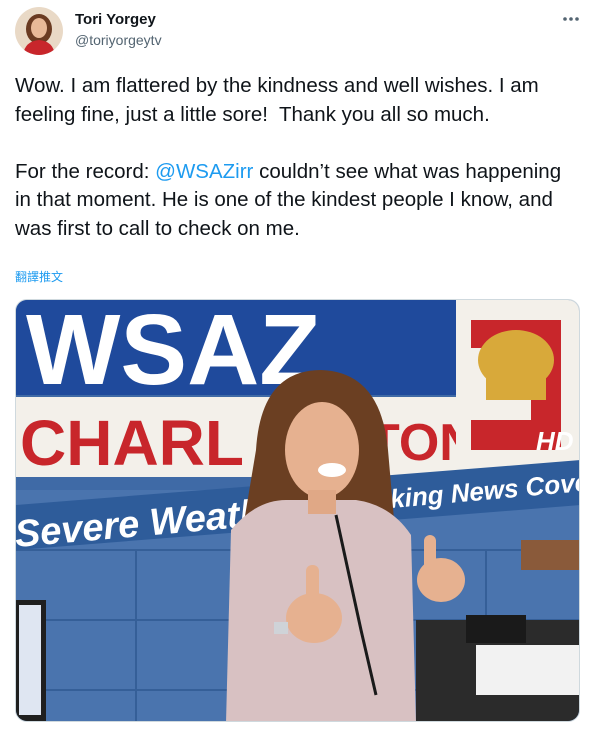 The width and height of the screenshot is (592, 736). I want to click on sign-charleston-left: CHARL, so click(132, 443).